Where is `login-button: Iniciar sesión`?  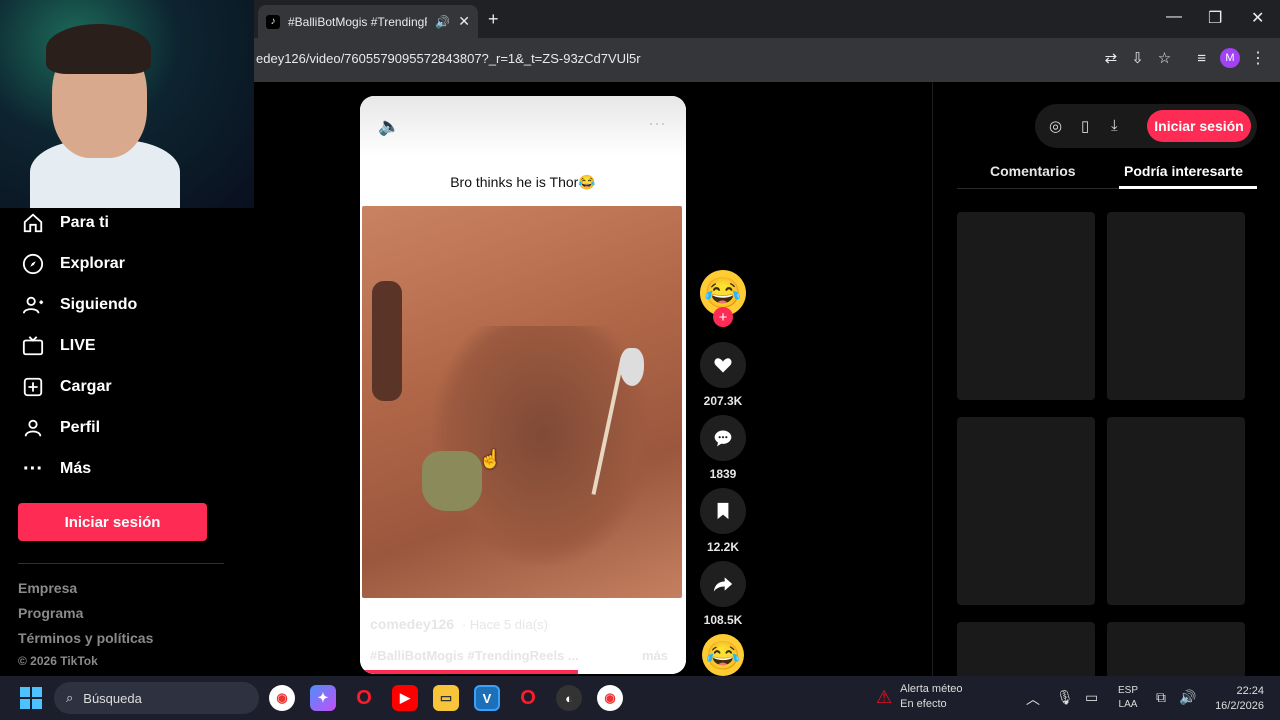
login-button: Iniciar sesión is located at coordinates (112, 522).